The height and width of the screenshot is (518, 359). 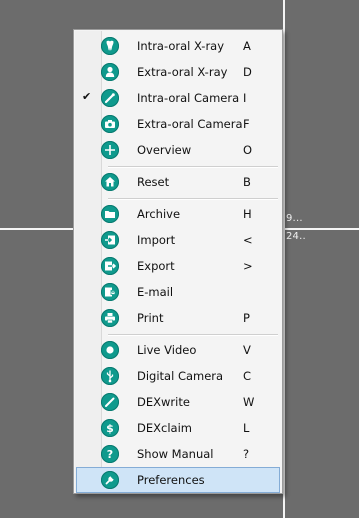 I want to click on menu-item-export: Export >, so click(x=178, y=266).